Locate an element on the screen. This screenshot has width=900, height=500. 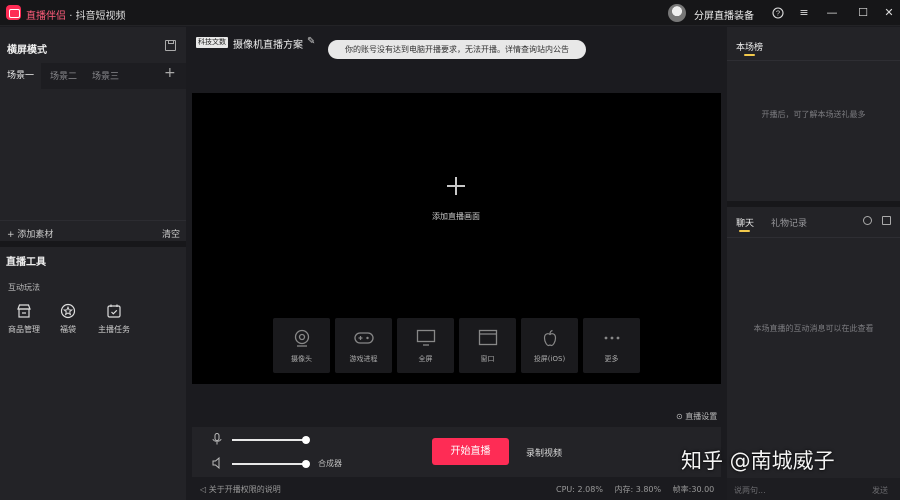
microphone-volume-handle is located at coordinates (306, 440).